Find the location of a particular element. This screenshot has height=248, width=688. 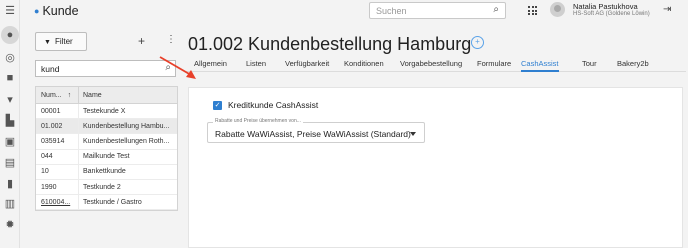

factory-icon: ▙ is located at coordinates (10, 121).